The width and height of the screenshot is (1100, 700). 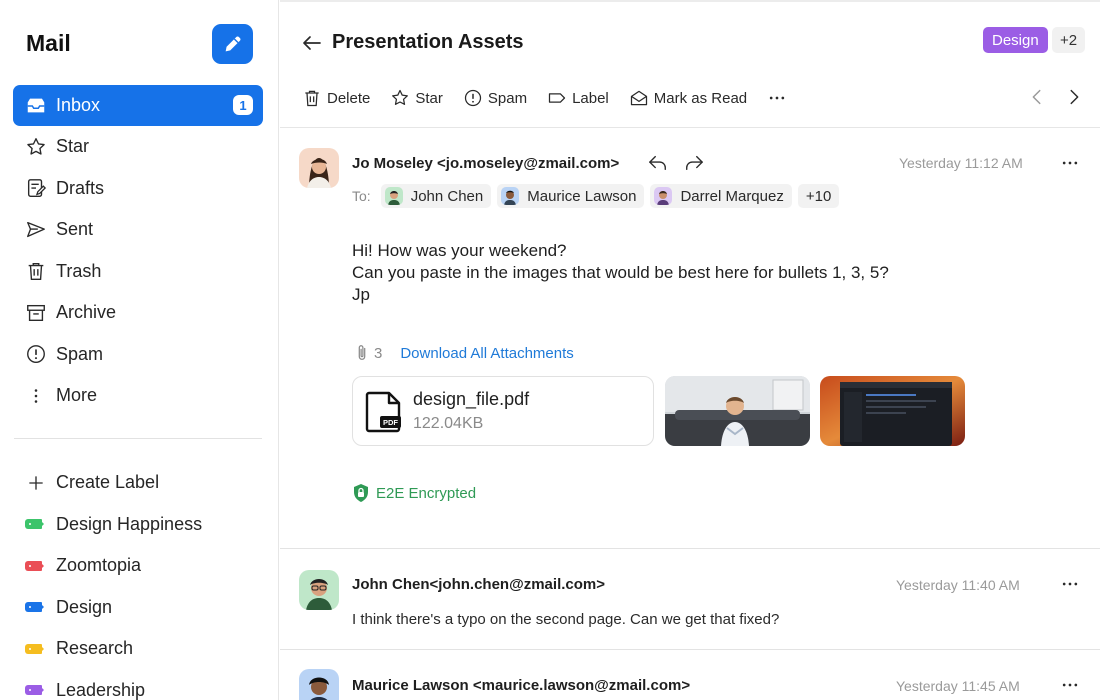 What do you see at coordinates (471, 399) in the screenshot?
I see `attachment-file-name: design_file.pdf` at bounding box center [471, 399].